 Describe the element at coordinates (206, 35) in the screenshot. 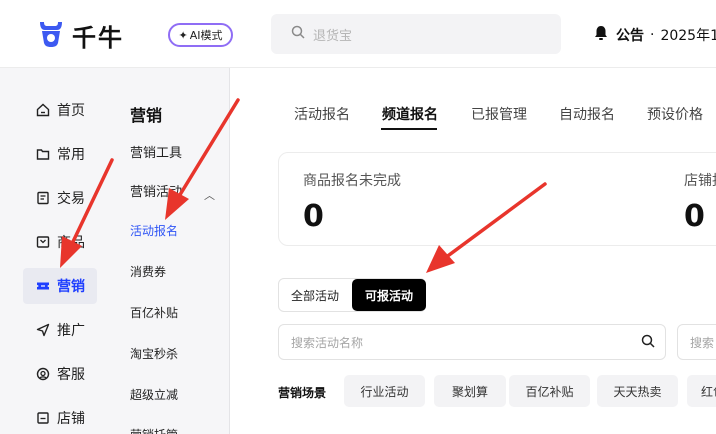

I see `ai-mode-label: AI模式` at that location.